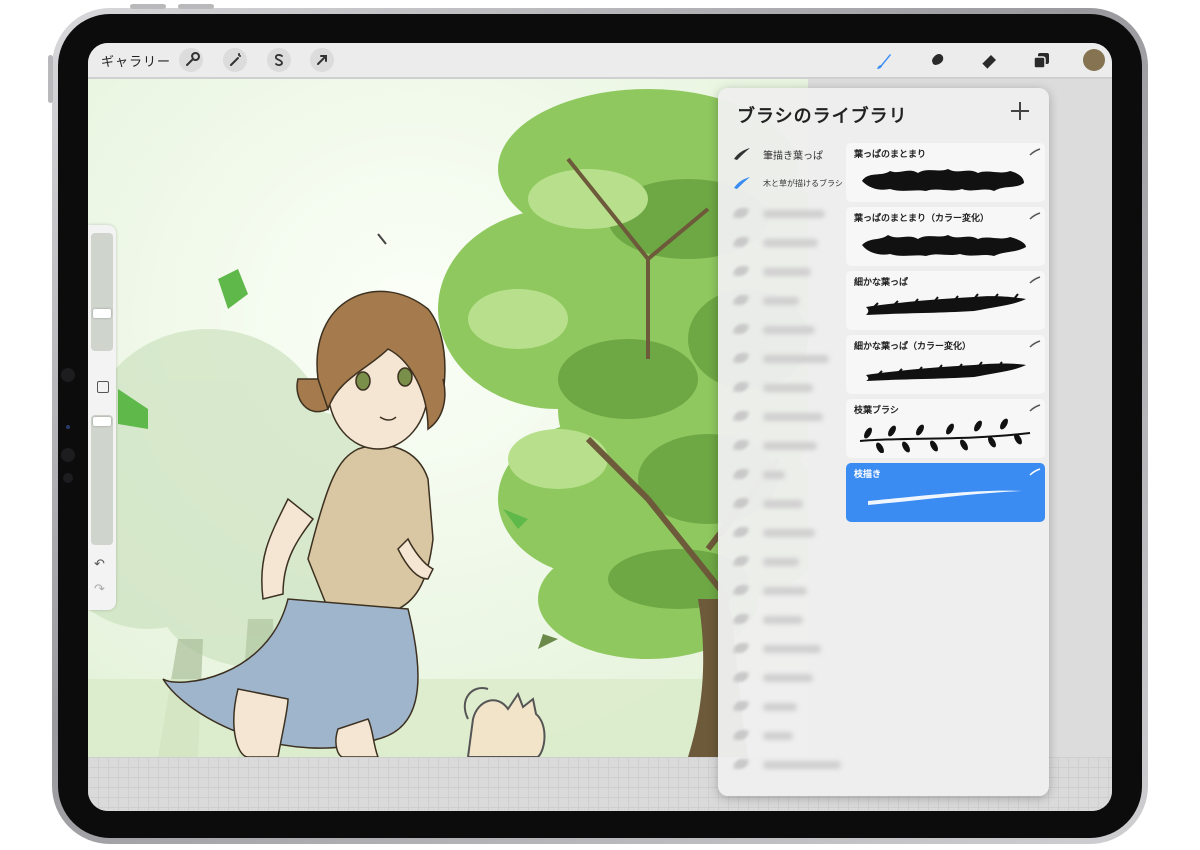 Image resolution: width=1200 pixels, height=850 pixels. Describe the element at coordinates (191, 60) in the screenshot. I see `wrench-icon` at that location.